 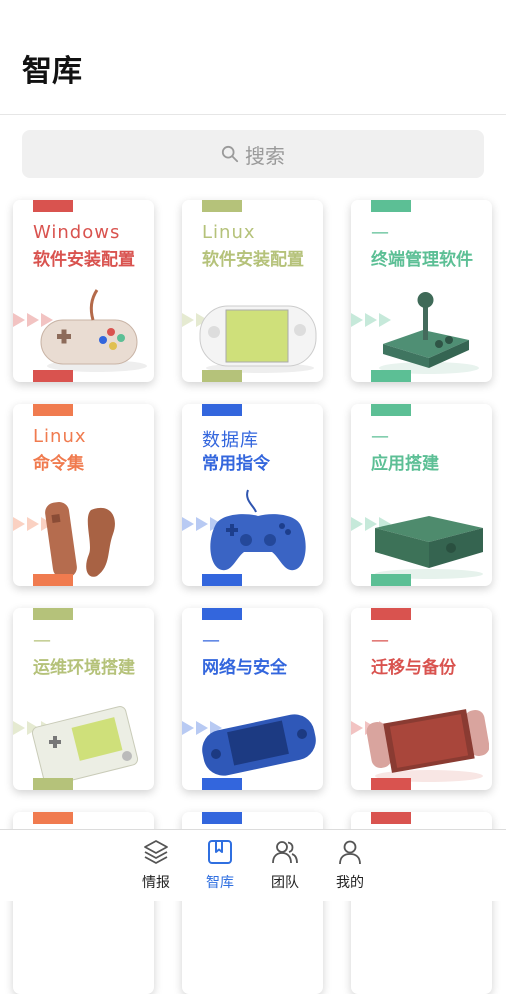 I want to click on tab-library: 智库, so click(x=220, y=867).